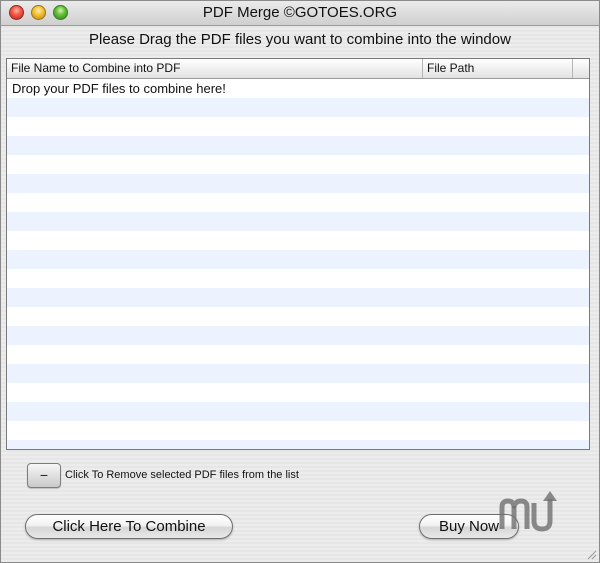  Describe the element at coordinates (591, 554) in the screenshot. I see `resize-grip-icon` at that location.